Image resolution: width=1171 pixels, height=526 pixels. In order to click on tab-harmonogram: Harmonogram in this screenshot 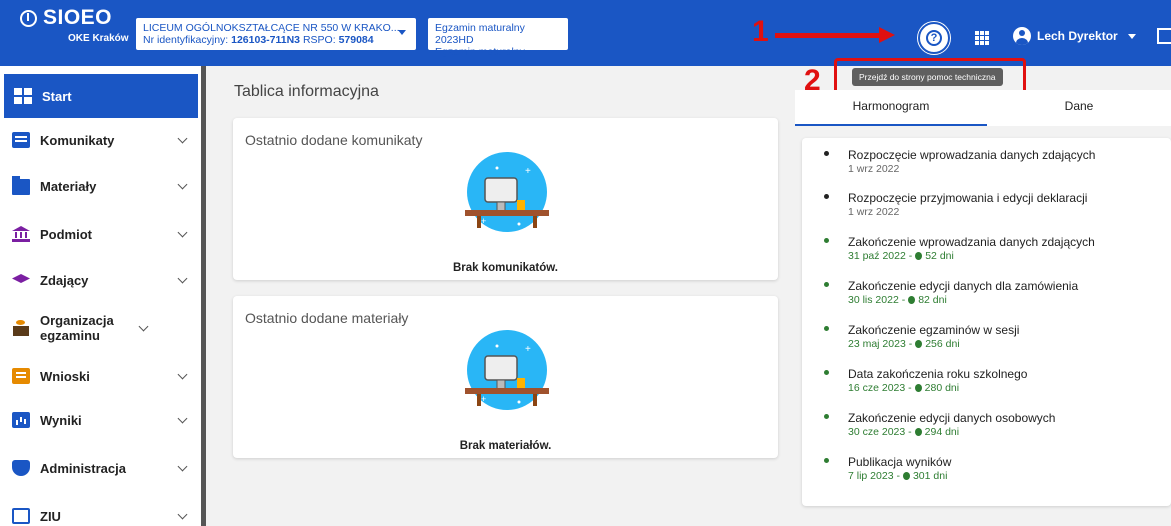, I will do `click(891, 108)`.